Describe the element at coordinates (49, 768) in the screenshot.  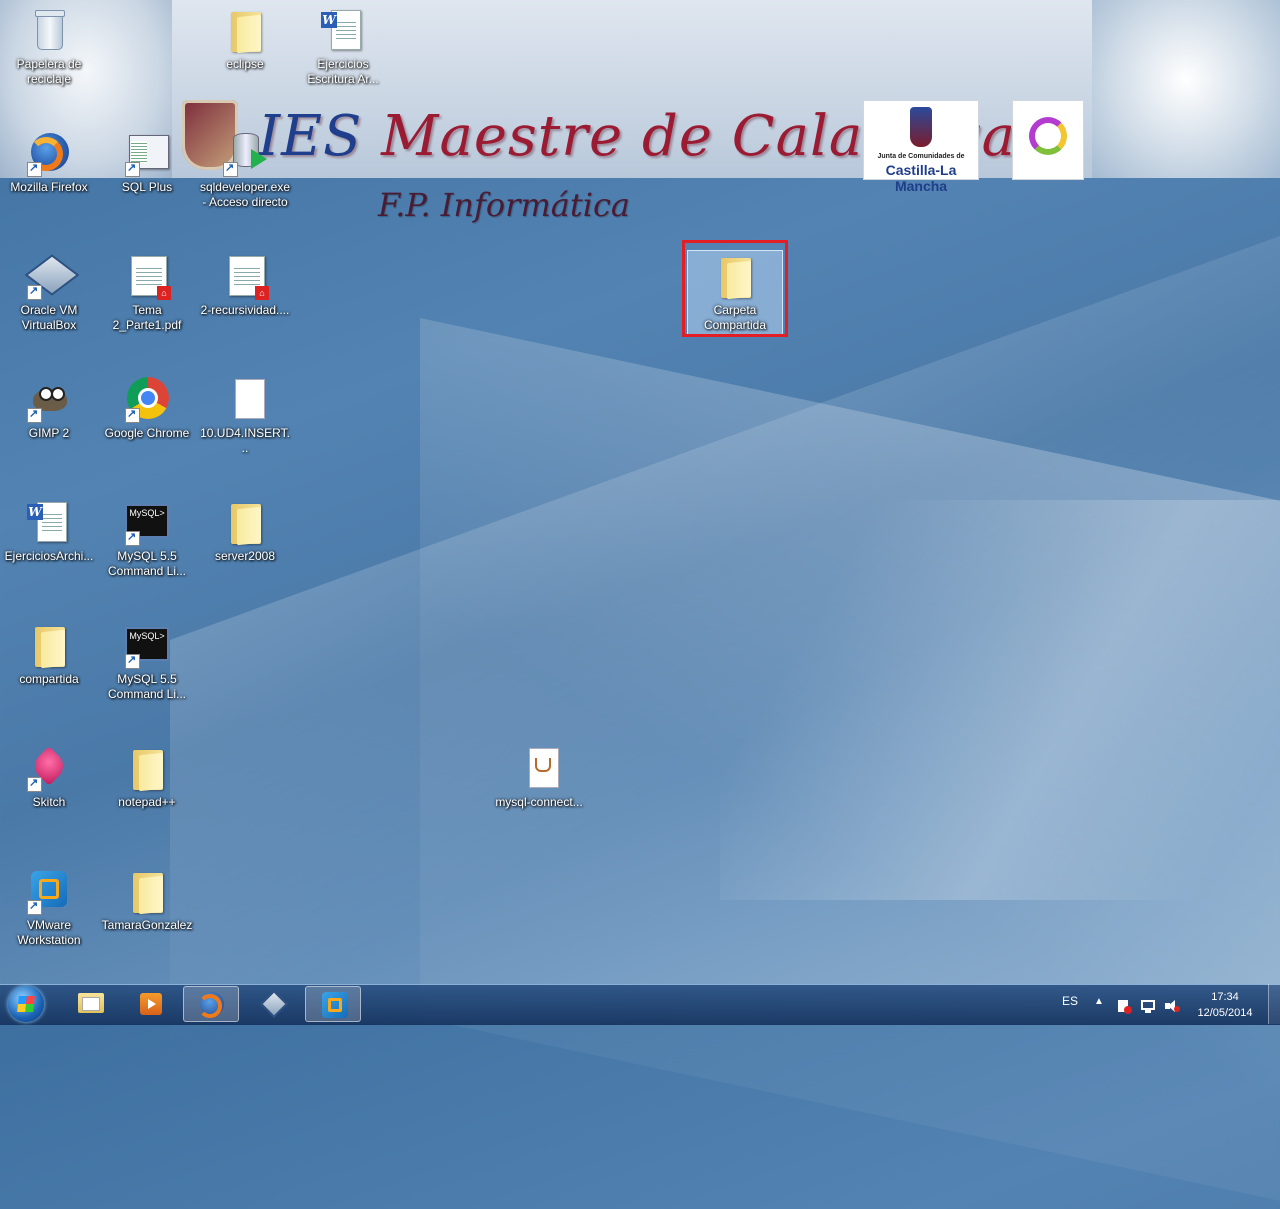
I see `skitch-heart-icon` at that location.